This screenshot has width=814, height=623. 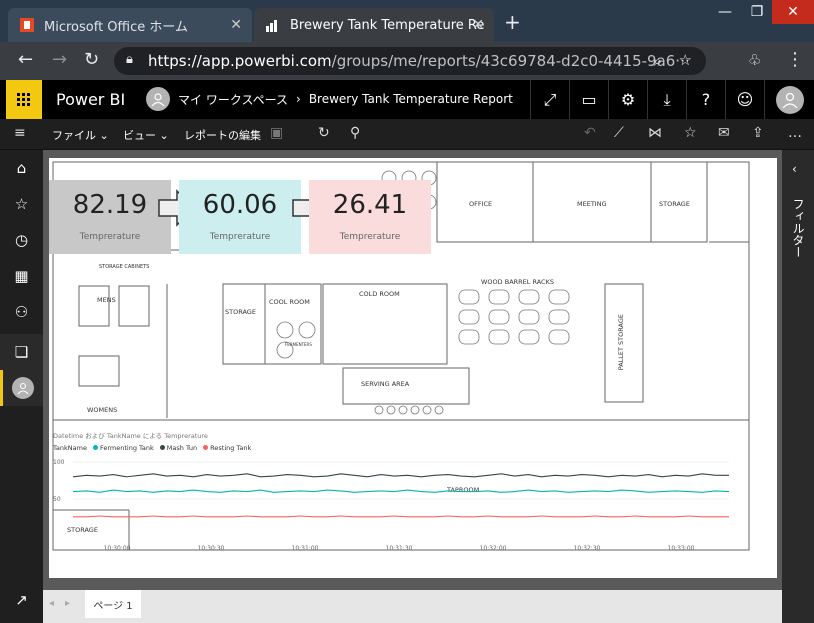 I want to click on temperature-card-resting: 26.41 Temprerature, so click(x=370, y=217).